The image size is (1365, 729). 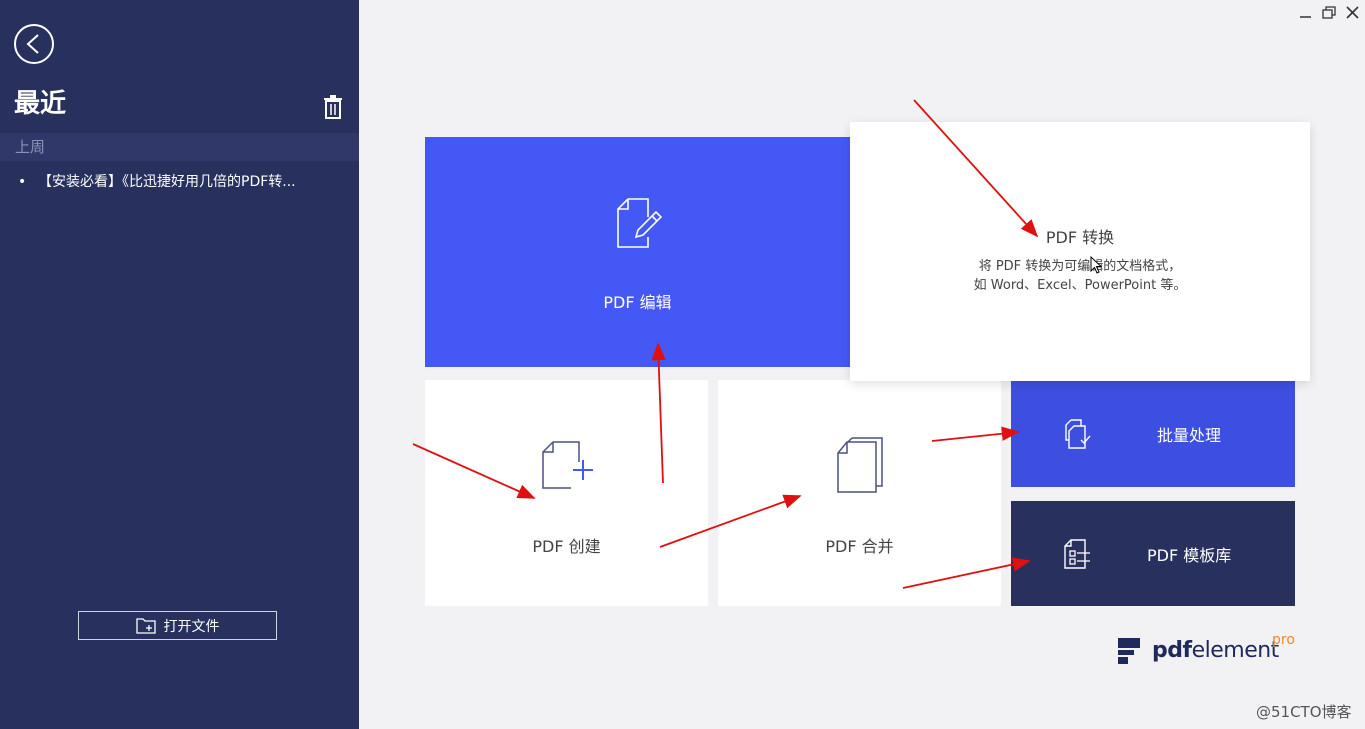 I want to click on tile-pdf-template: PDF 模板库, so click(x=1153, y=553).